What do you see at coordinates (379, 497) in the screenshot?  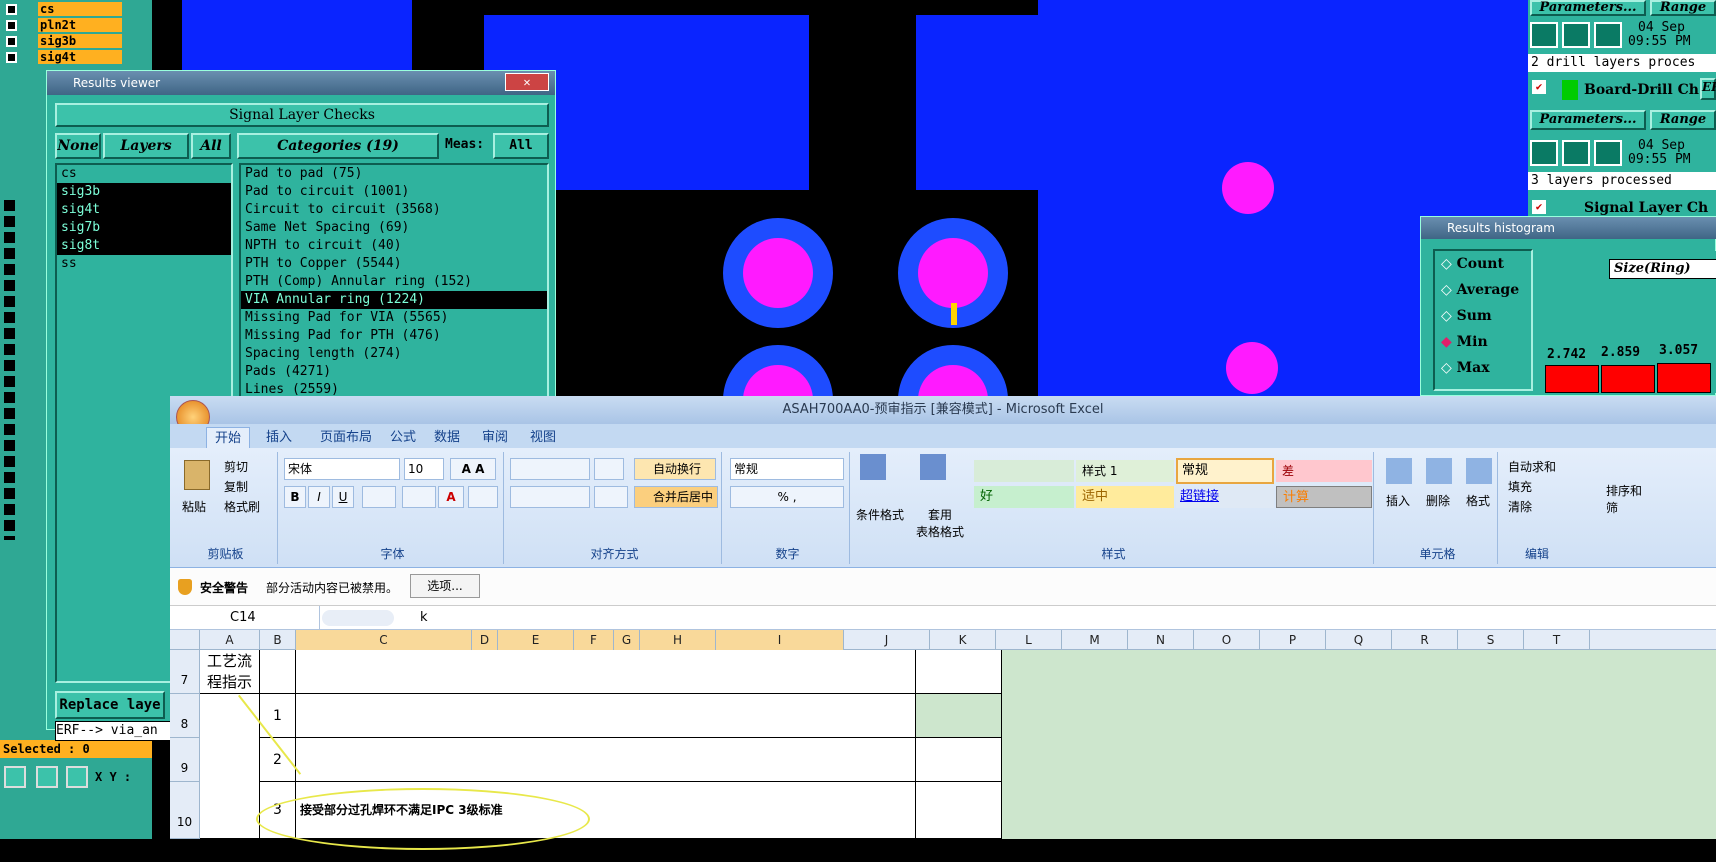 I see `border-icon` at bounding box center [379, 497].